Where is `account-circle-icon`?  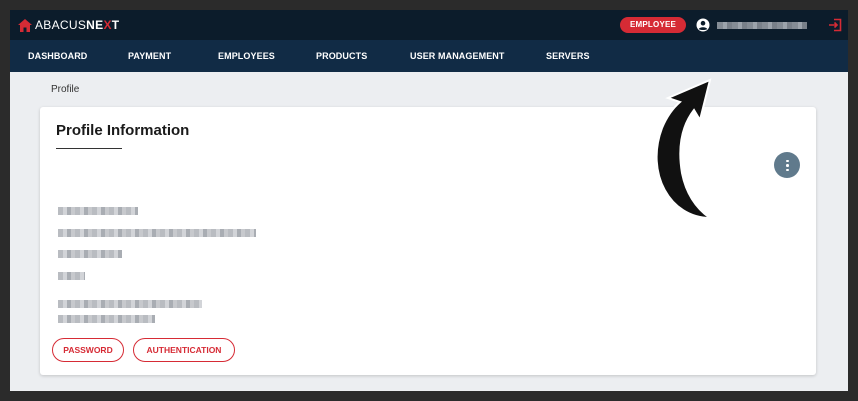
account-circle-icon is located at coordinates (703, 25).